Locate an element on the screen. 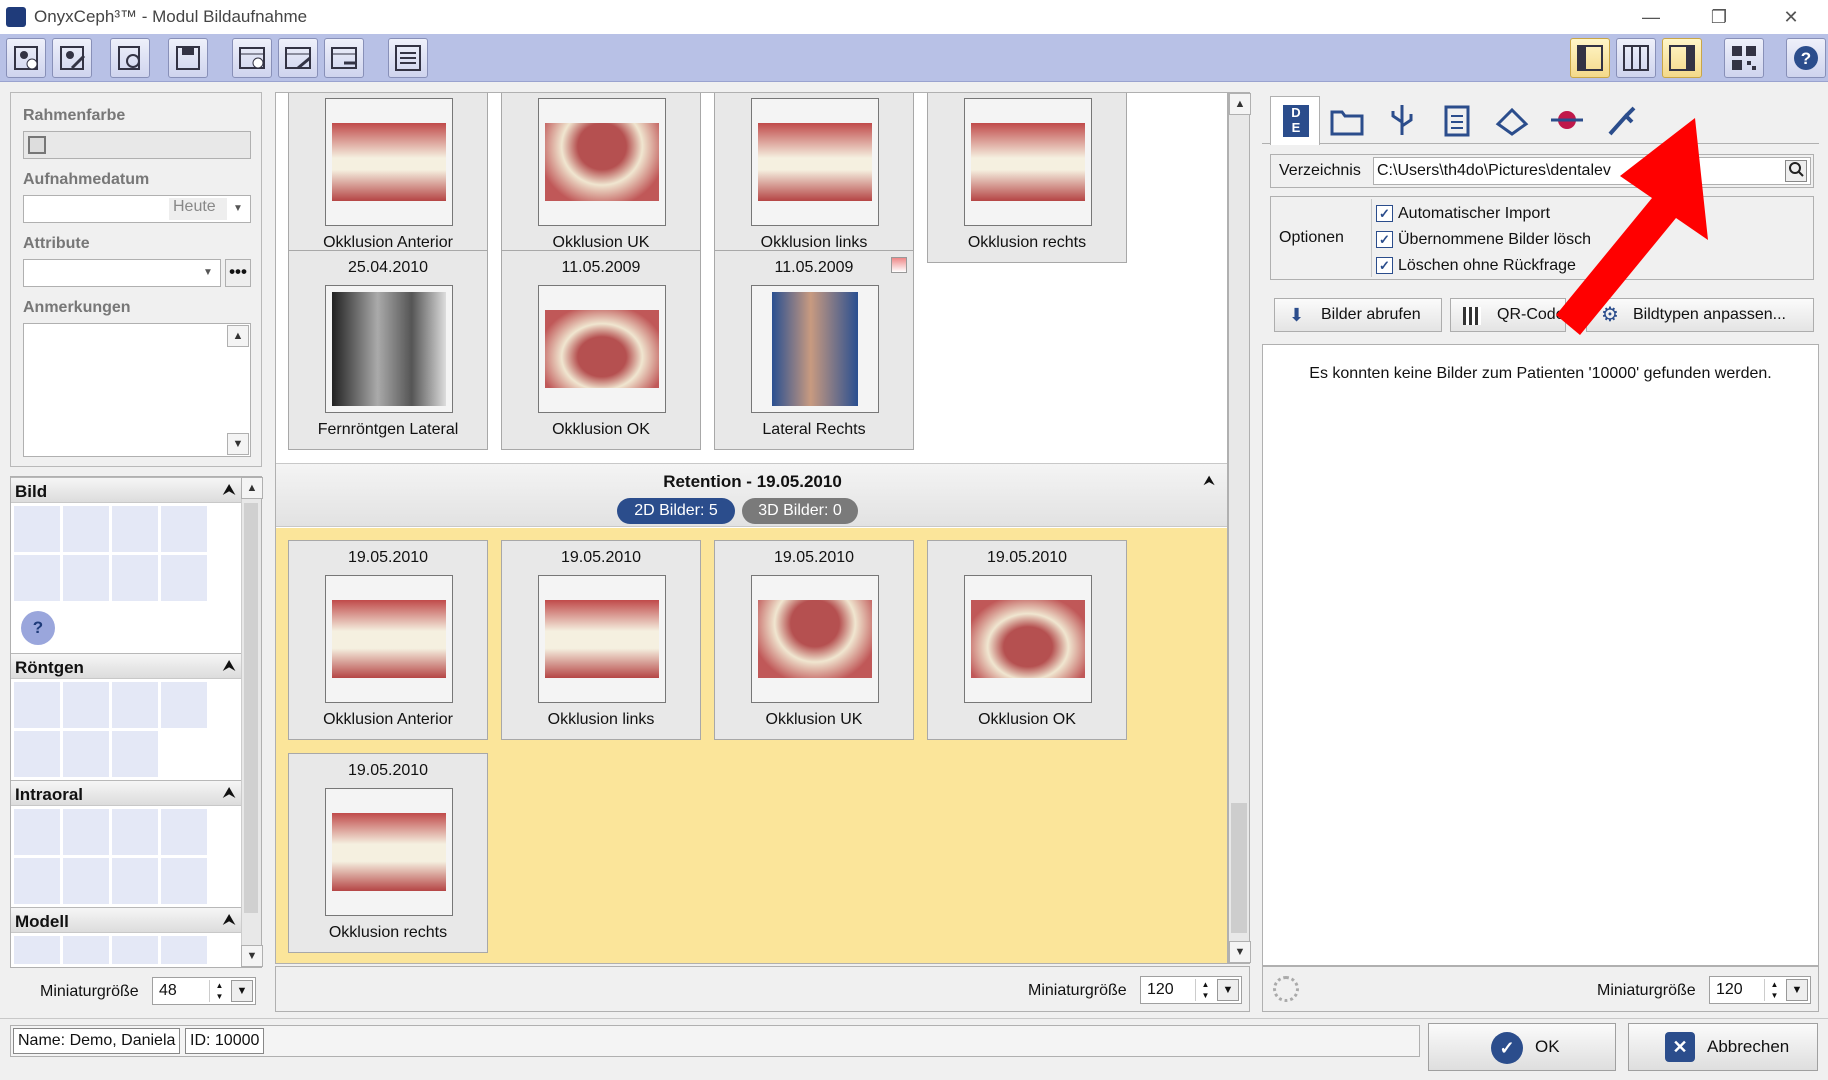  notes-textarea: ▲ ▼ is located at coordinates (137, 390).